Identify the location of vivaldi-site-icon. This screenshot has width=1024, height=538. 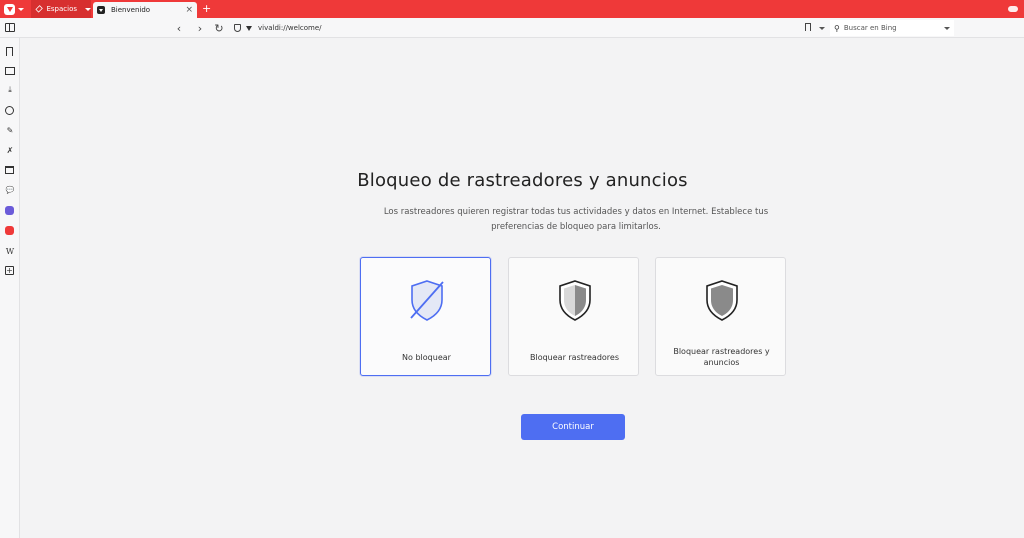
(249, 28).